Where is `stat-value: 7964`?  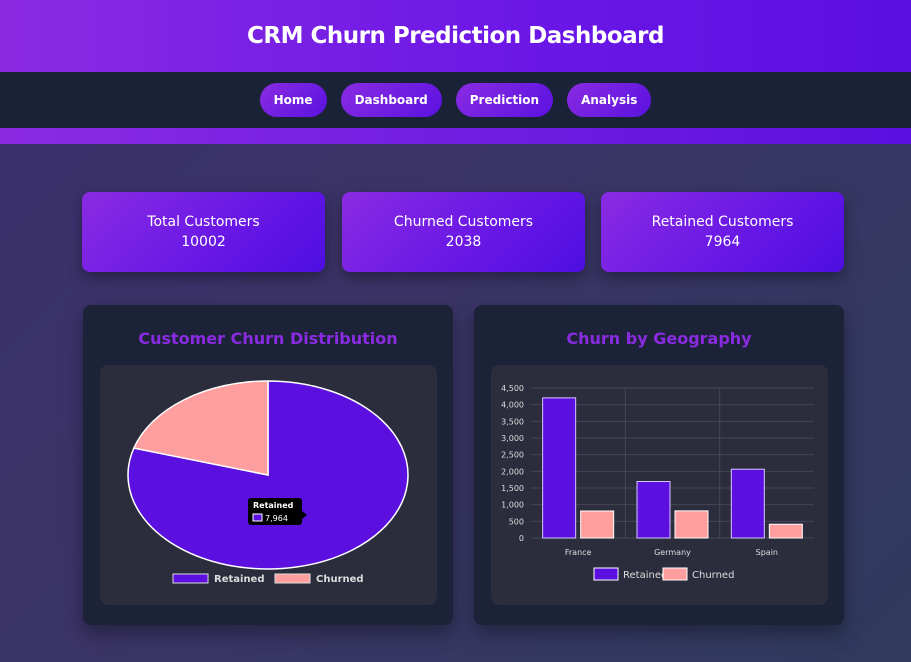
stat-value: 7964 is located at coordinates (722, 242).